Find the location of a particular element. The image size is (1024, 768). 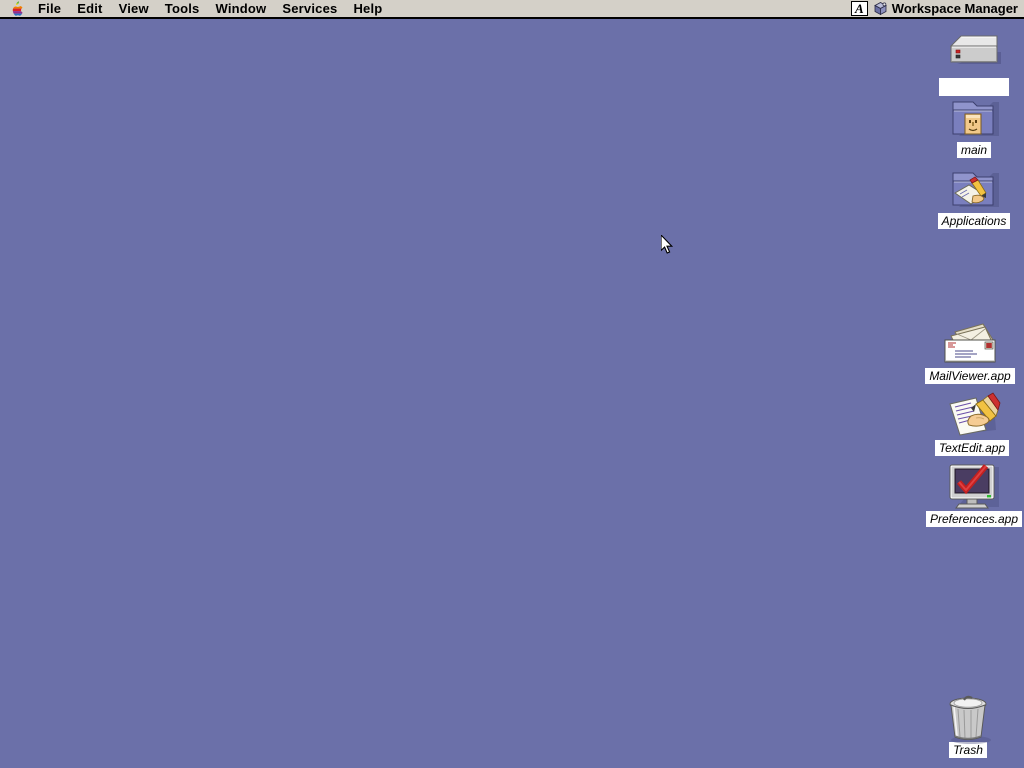

cube-icon is located at coordinates (880, 8).